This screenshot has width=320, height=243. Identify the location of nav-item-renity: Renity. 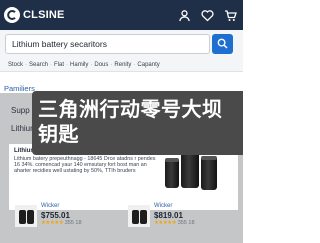
(122, 65).